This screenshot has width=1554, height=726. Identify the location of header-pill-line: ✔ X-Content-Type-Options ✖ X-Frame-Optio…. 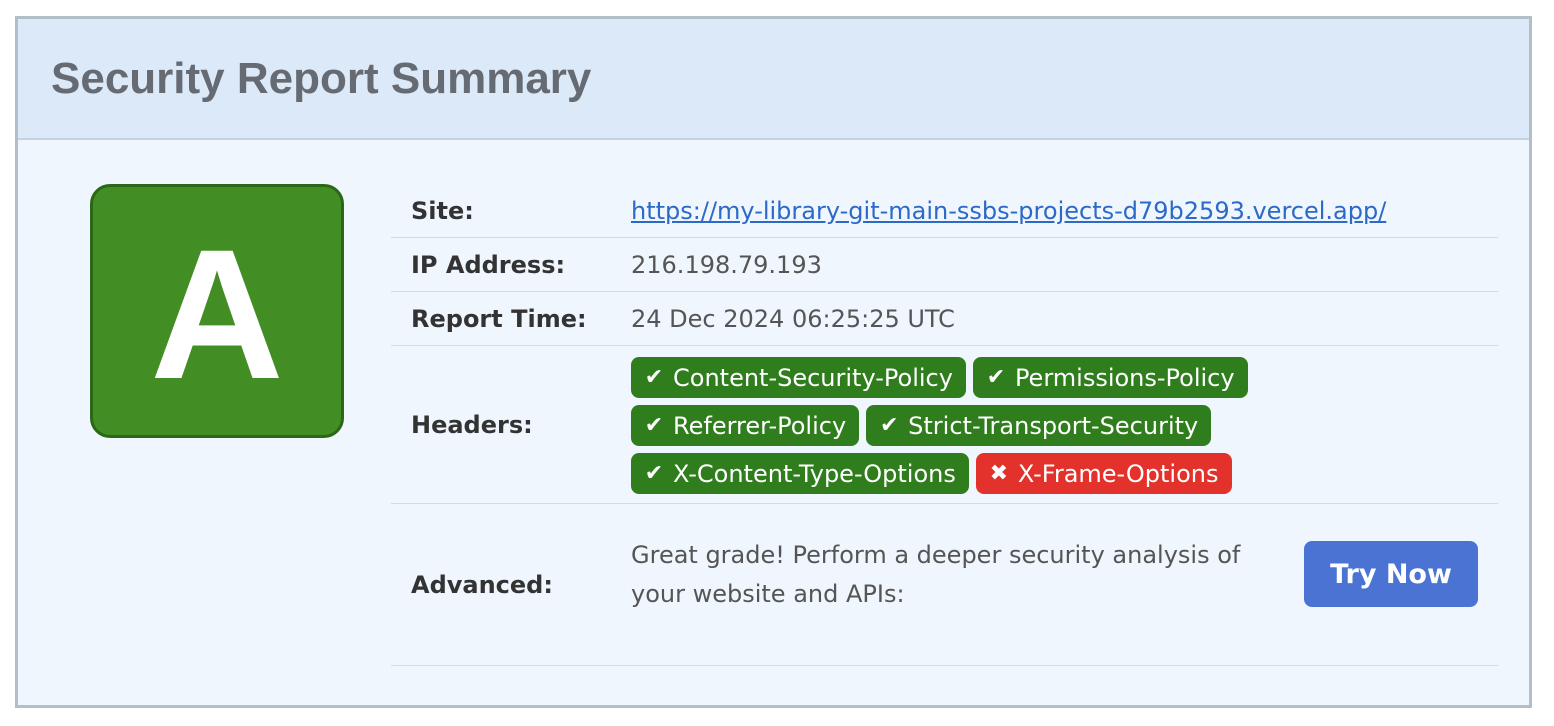
(1064, 473).